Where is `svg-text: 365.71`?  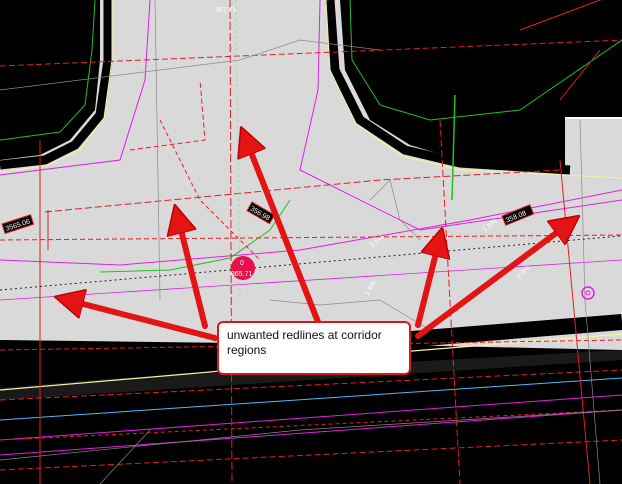 svg-text: 365.71 is located at coordinates (242, 274).